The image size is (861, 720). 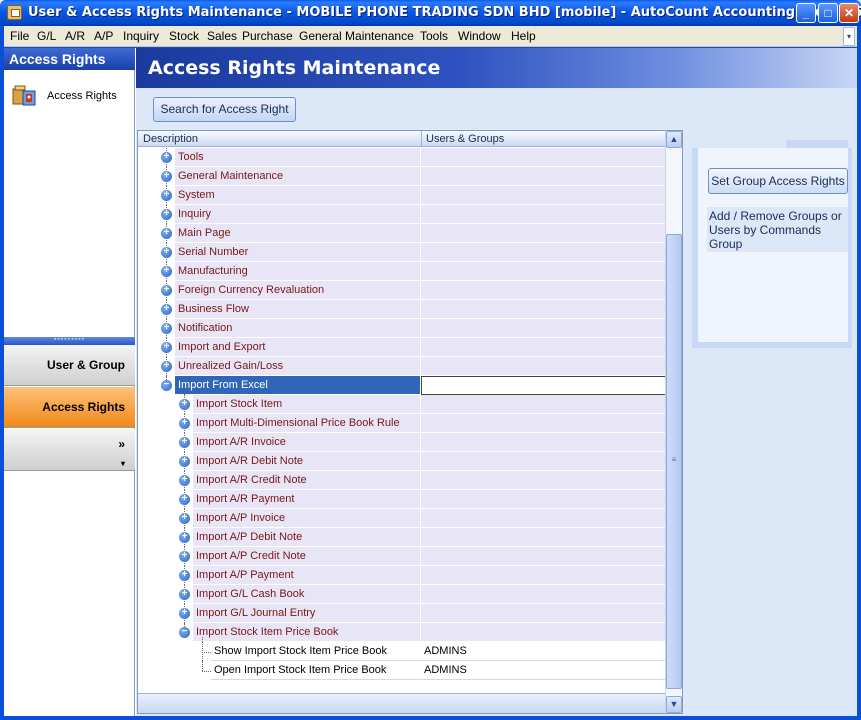 I want to click on table-row: + Import A/R Payment, so click(x=402, y=499).